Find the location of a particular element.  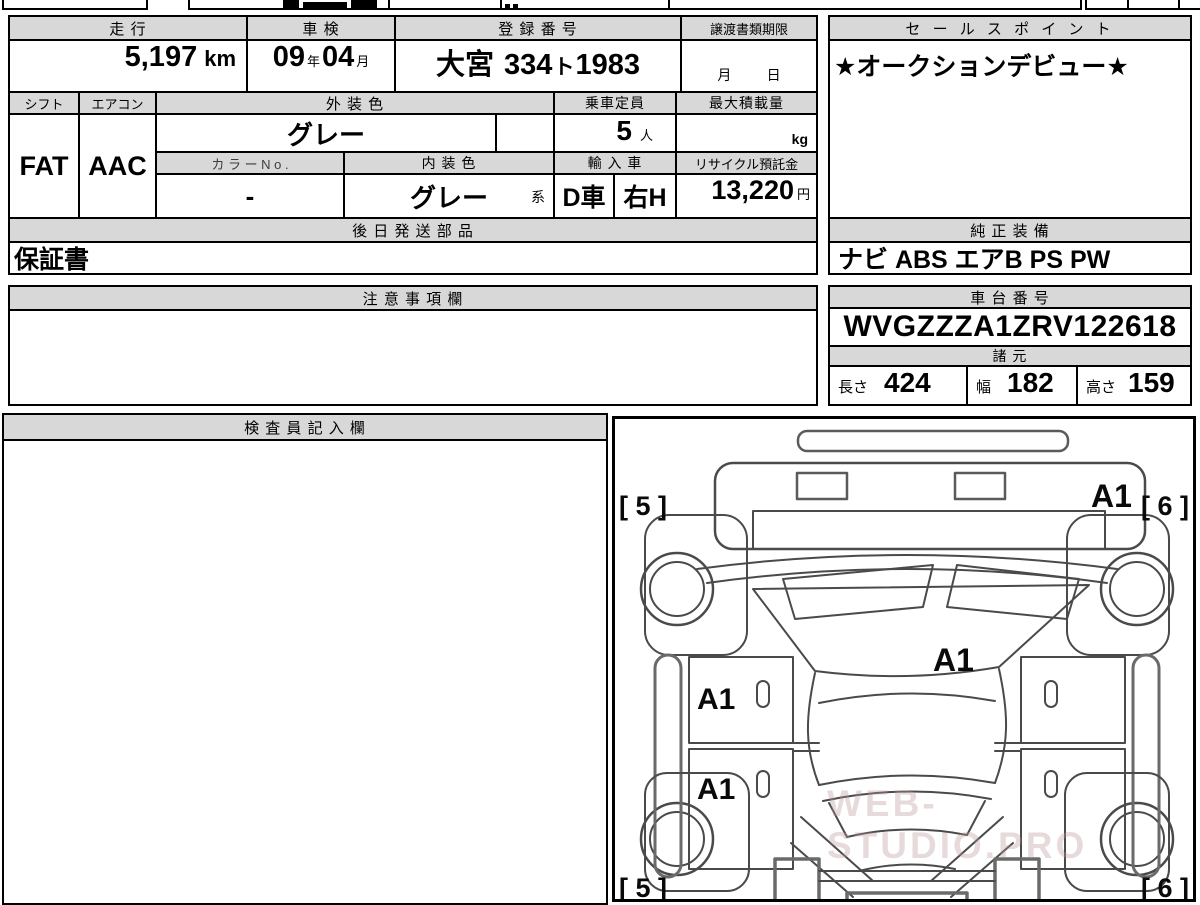

transfer-month-unit: 月 is located at coordinates (724, 75).